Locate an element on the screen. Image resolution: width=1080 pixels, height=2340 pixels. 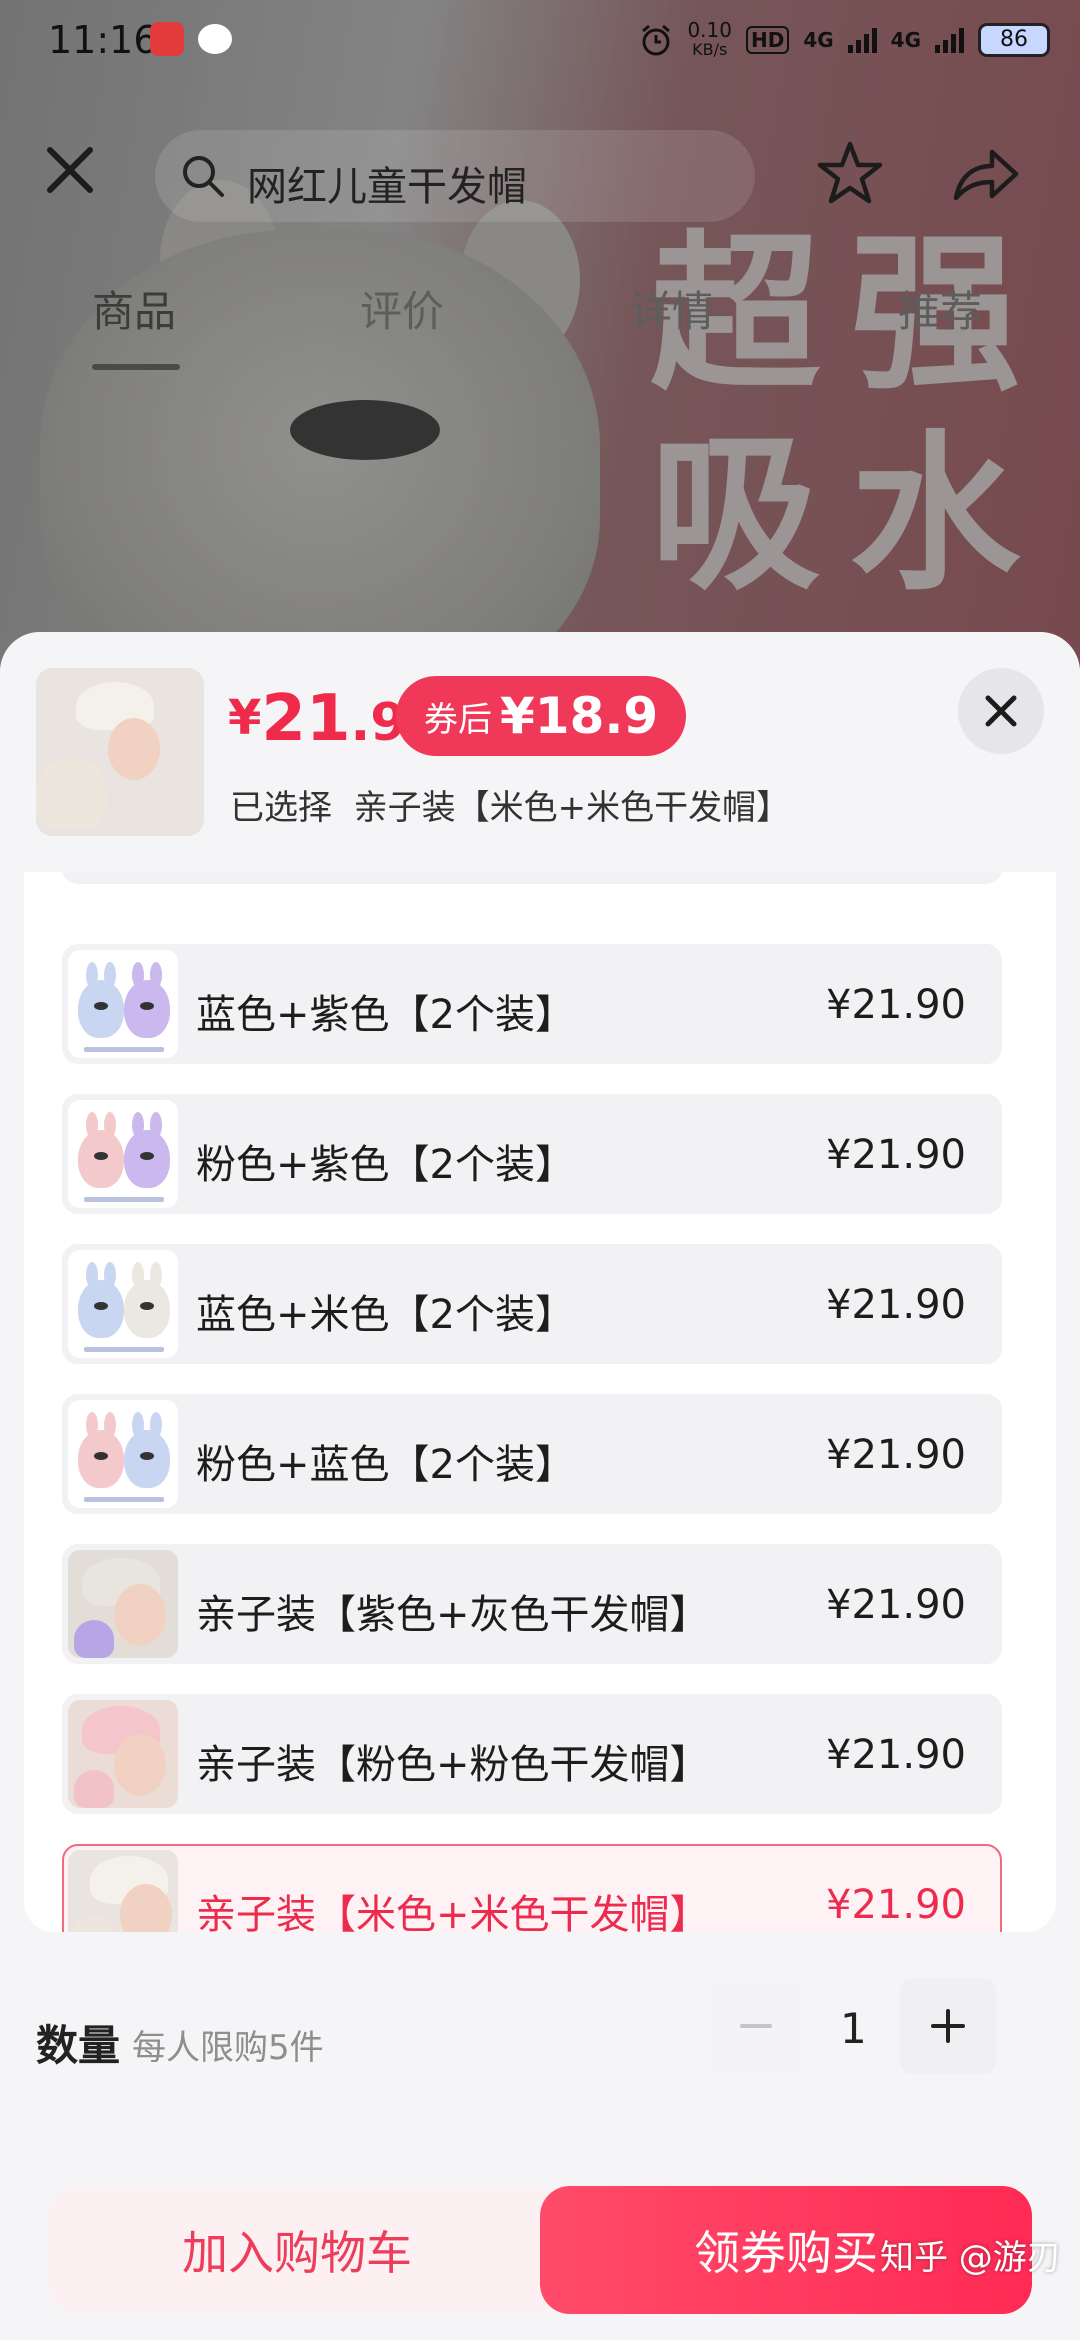
tab-recommend: 推荐 is located at coordinates (940, 308).